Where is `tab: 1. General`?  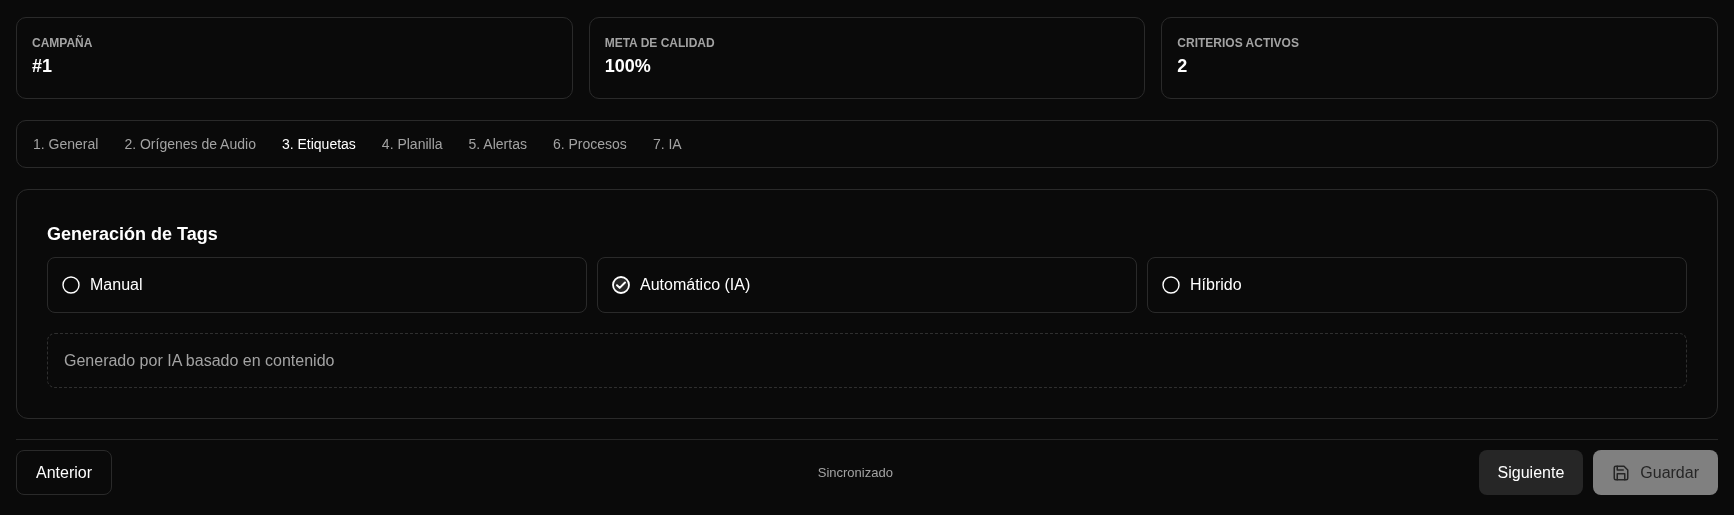 tab: 1. General is located at coordinates (66, 144).